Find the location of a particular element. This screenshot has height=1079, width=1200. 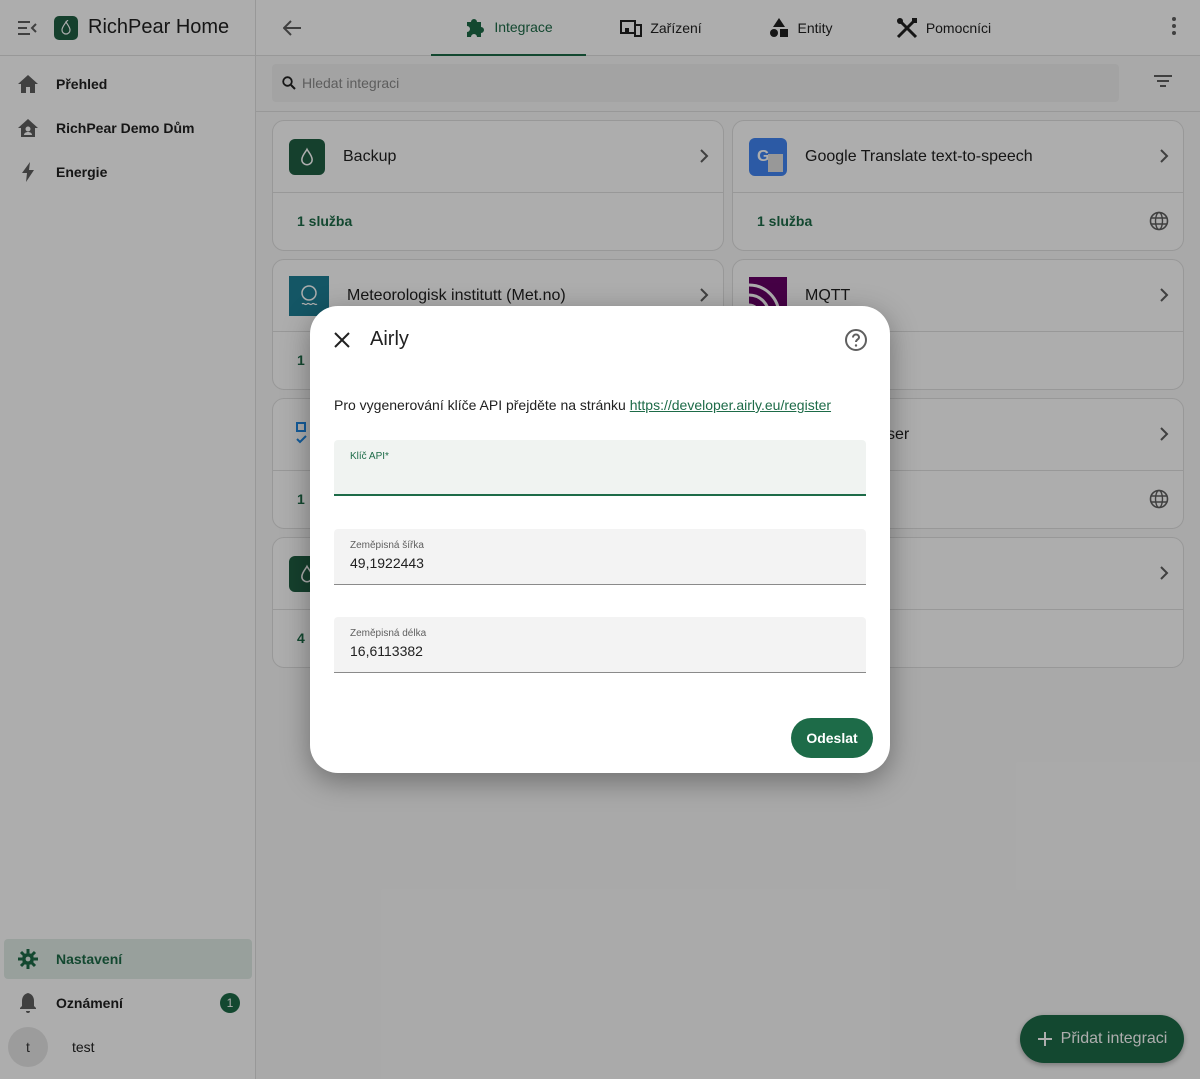

help-circle-icon is located at coordinates (856, 340).